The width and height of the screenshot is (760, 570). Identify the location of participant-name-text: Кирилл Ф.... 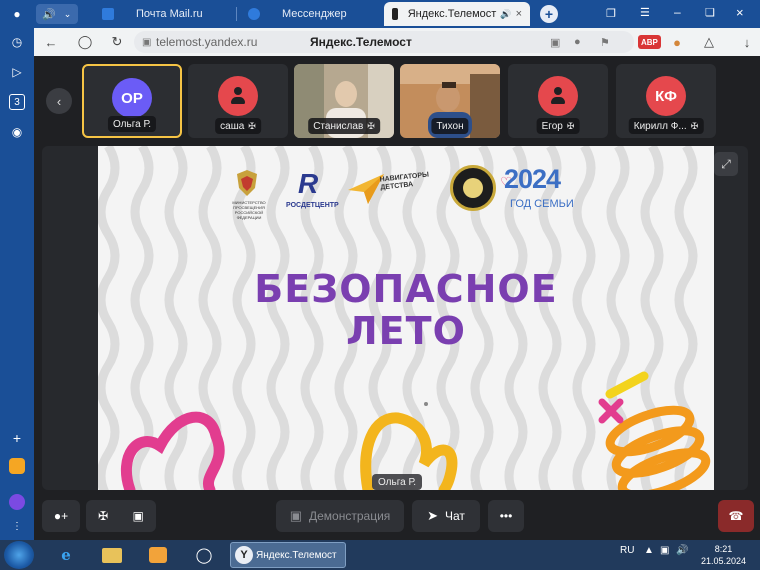
(660, 126).